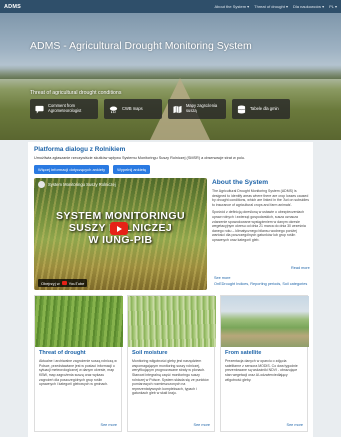 Image resolution: width=341 pixels, height=437 pixels. I want to click on about-read-more-link: Read more, so click(300, 268).